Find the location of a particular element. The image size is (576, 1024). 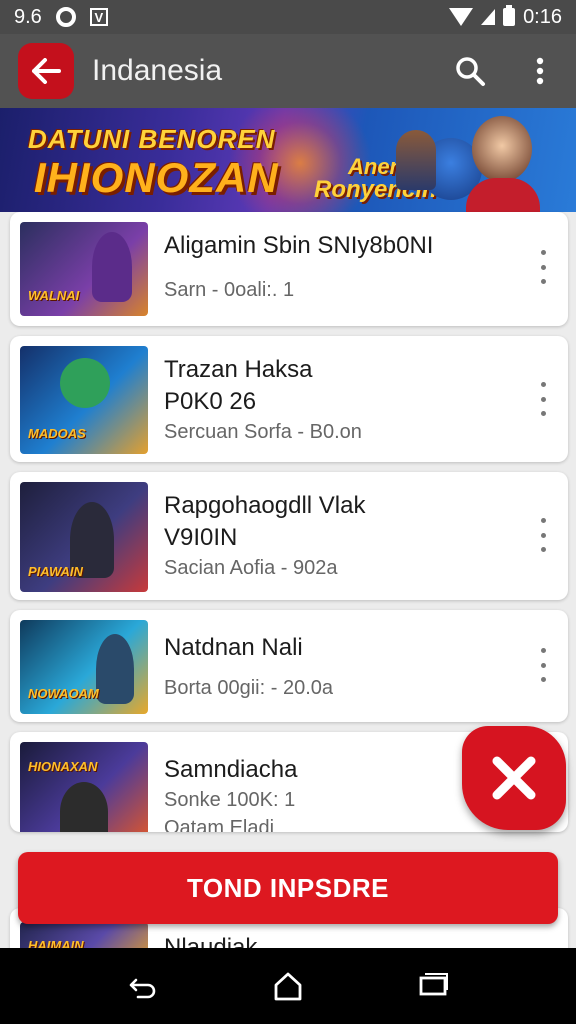

v-app-icon: V is located at coordinates (98, 17).